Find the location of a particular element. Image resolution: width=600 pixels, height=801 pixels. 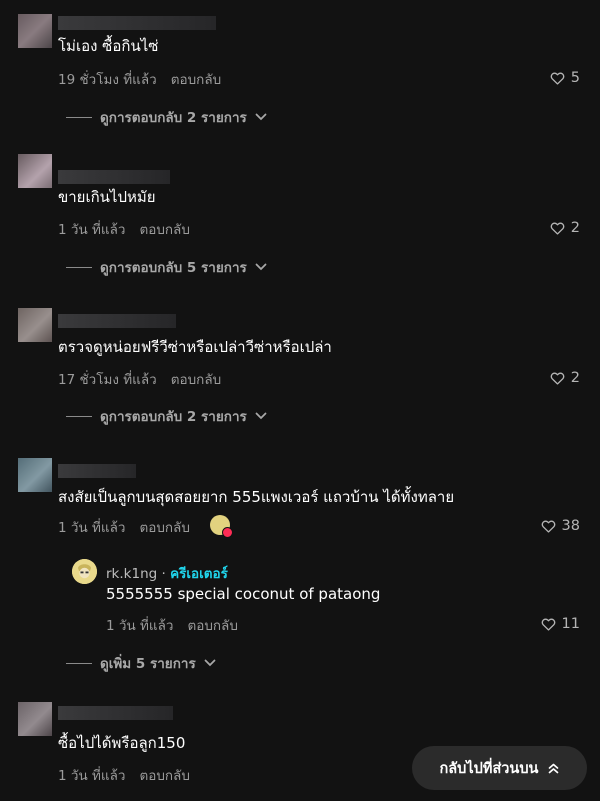

creator-reply-meta: 1 วัน ที่แล้ว ตอบกลับ is located at coordinates (172, 625).